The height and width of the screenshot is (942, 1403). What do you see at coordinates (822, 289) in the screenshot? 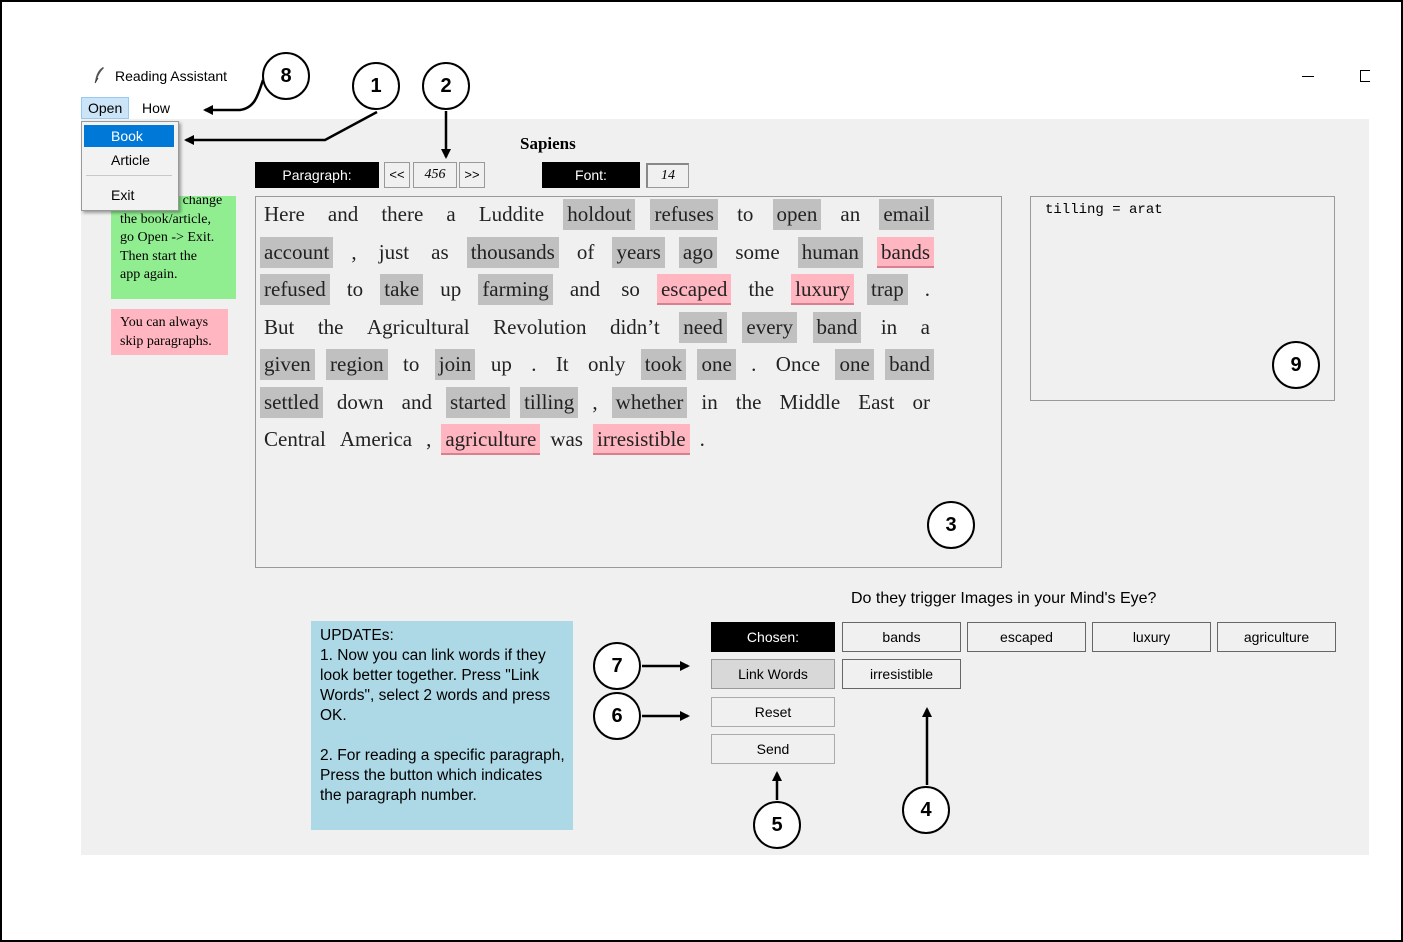
I see `text-word: luxury` at bounding box center [822, 289].